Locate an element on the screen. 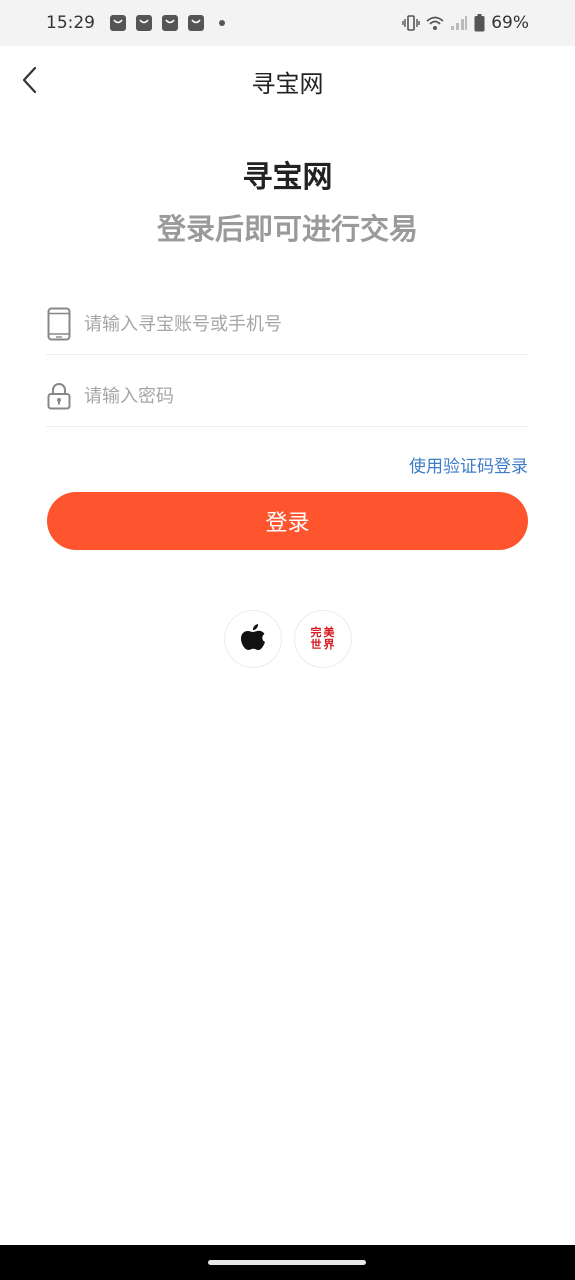  login-subtitle: 登录后即可进行交易 is located at coordinates (287, 229).